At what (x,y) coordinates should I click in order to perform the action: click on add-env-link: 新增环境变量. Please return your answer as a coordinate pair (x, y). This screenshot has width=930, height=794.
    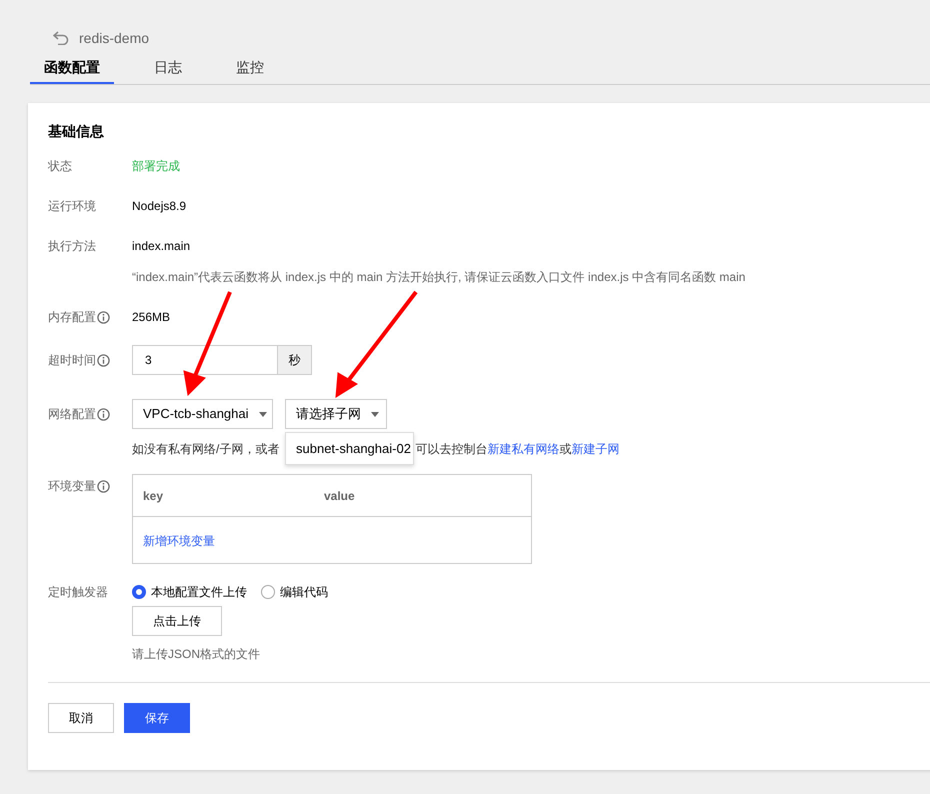
    Looking at the image, I should click on (179, 541).